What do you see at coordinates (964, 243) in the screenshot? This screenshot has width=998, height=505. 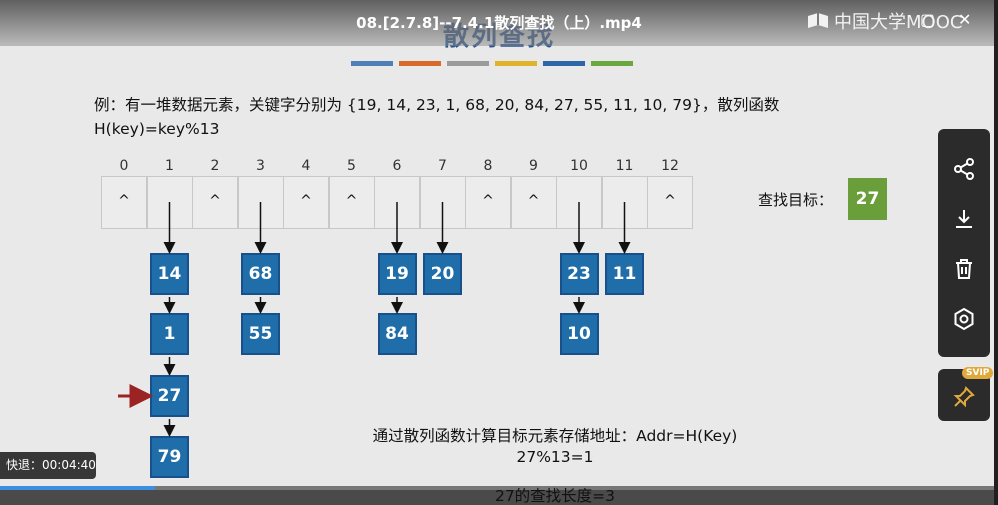 I see `side-toolbar` at bounding box center [964, 243].